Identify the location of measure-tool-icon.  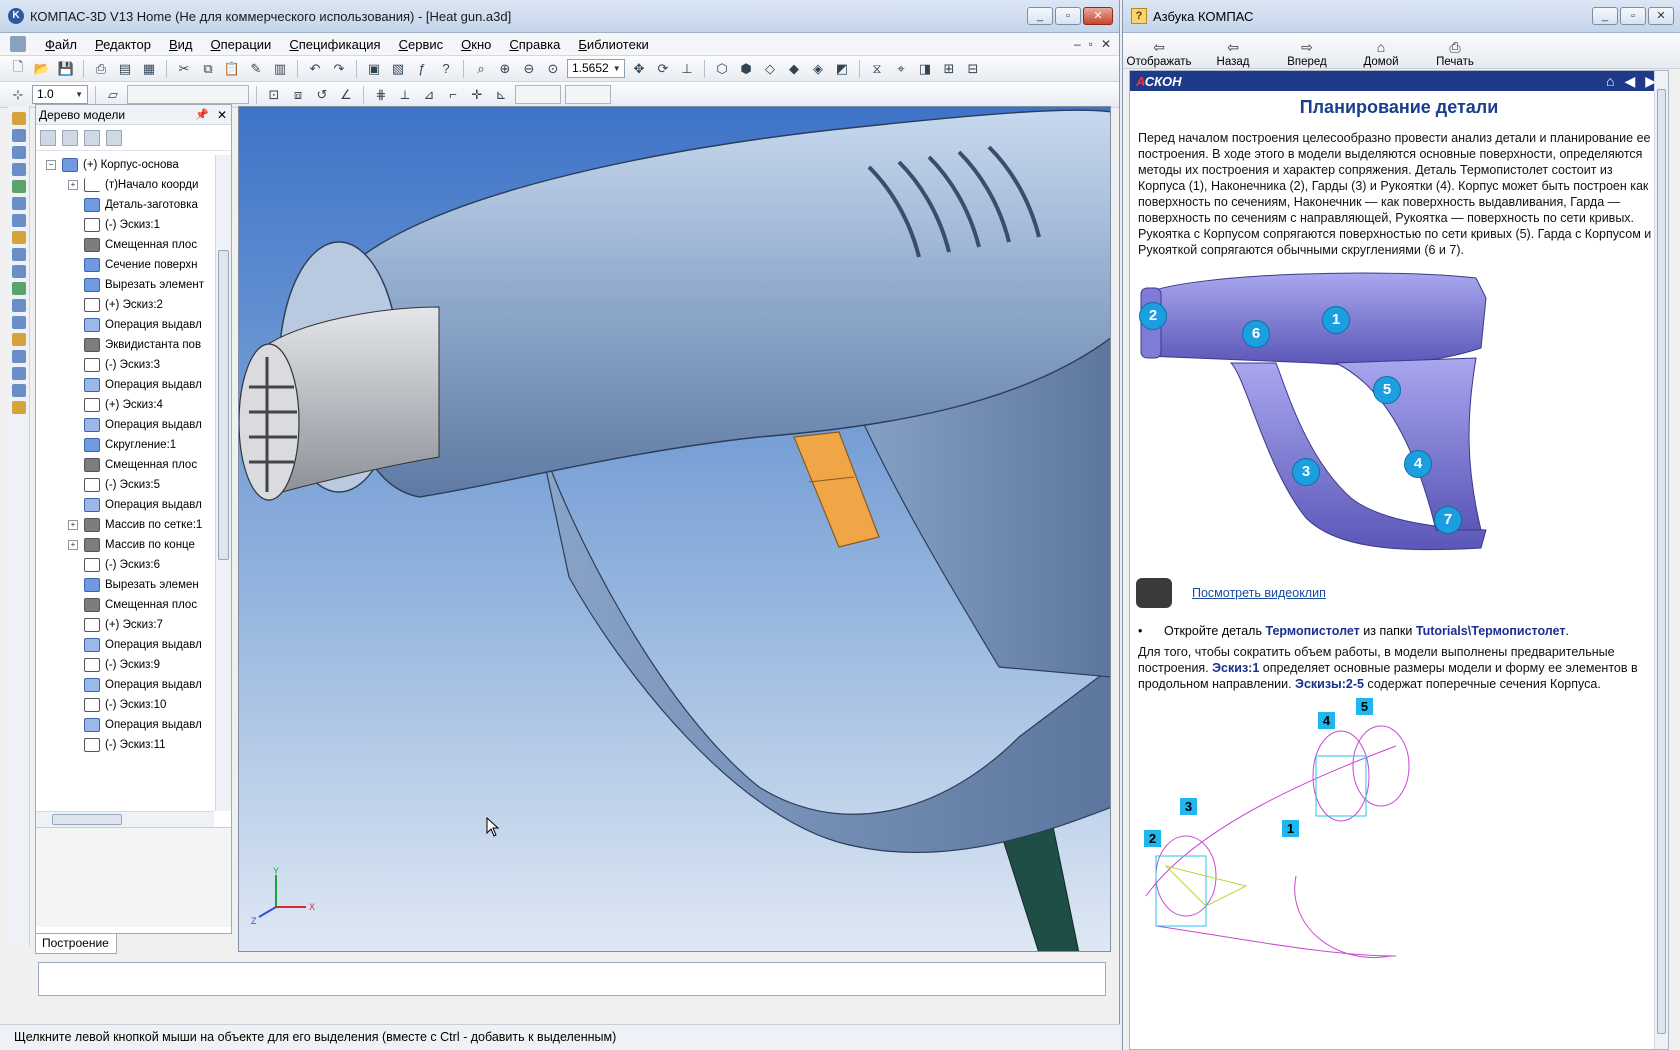
(18, 288).